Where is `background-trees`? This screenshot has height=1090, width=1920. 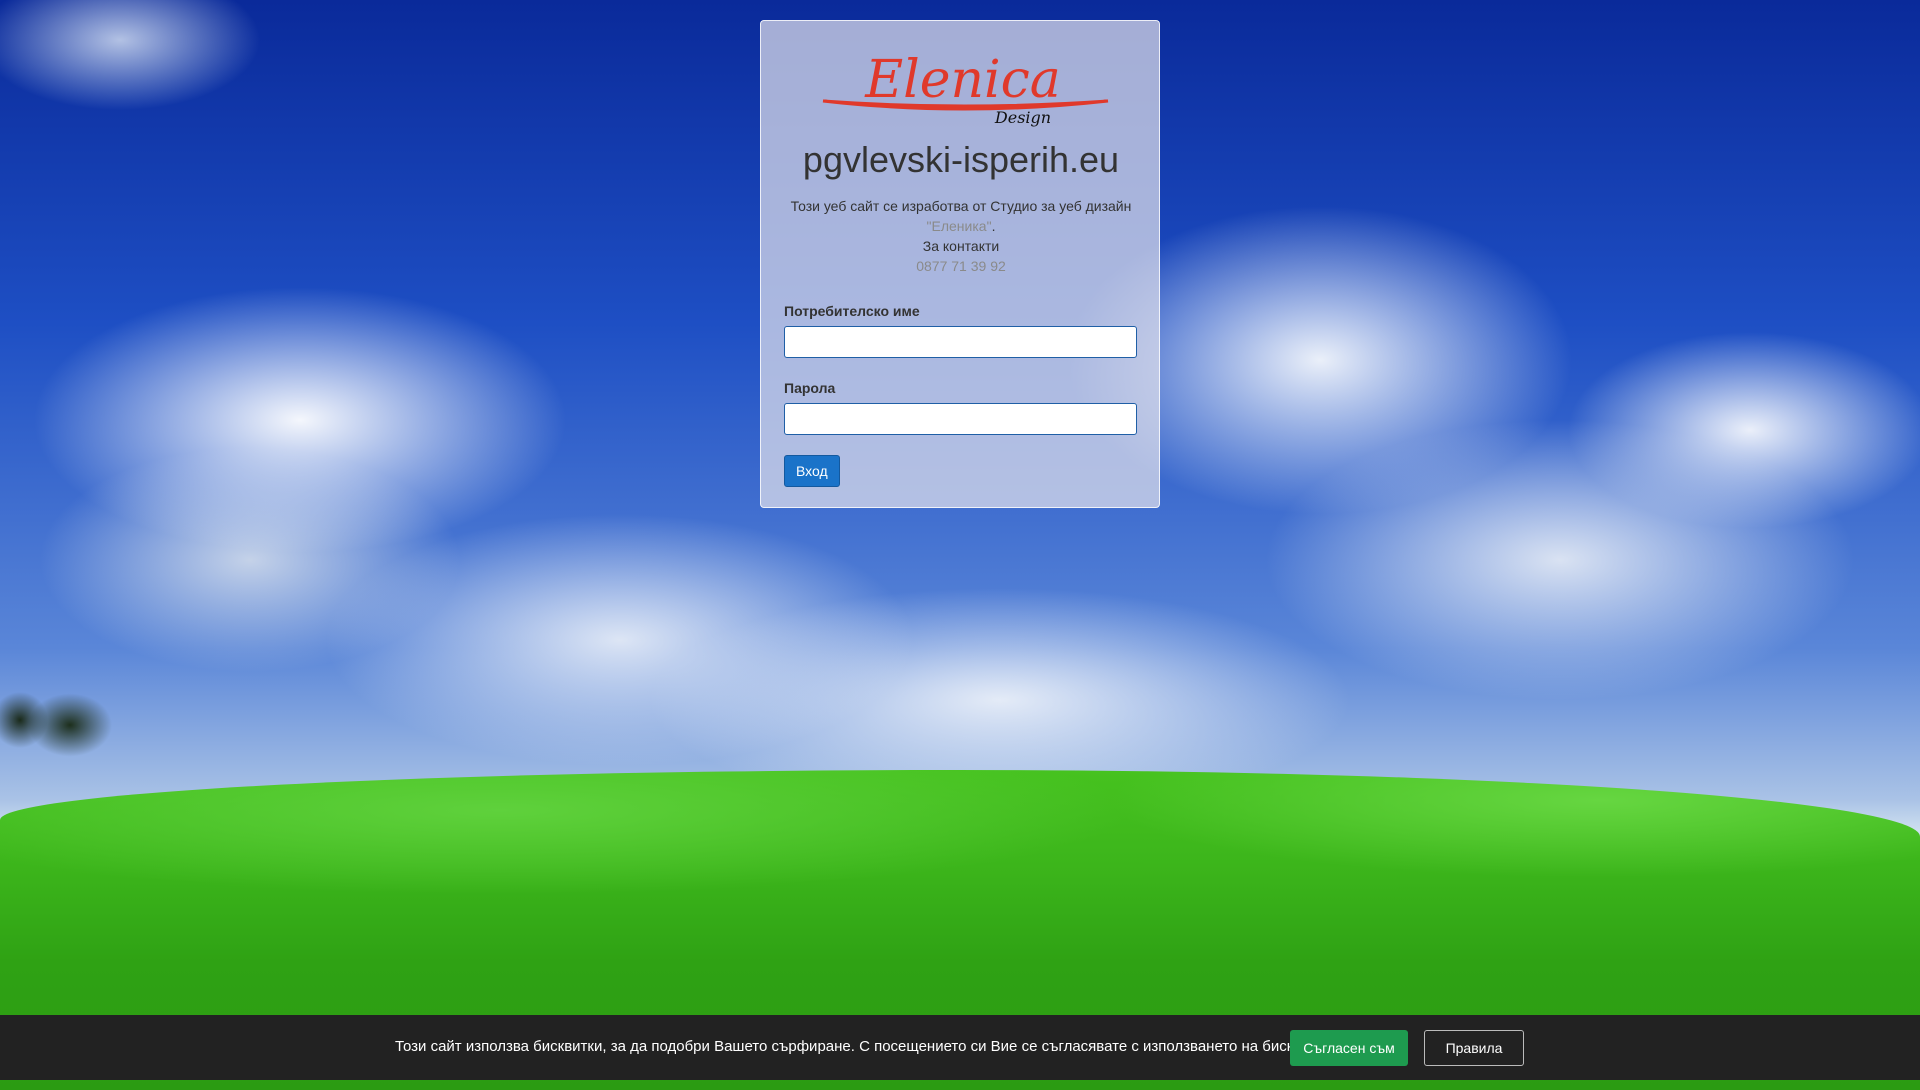
background-trees is located at coordinates (65, 720).